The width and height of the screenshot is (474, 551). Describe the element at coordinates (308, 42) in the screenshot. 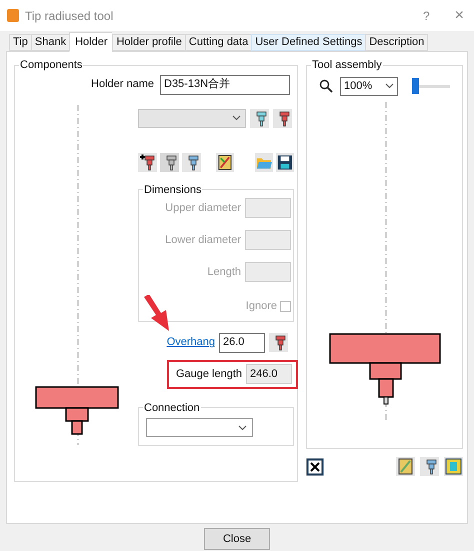

I see `tab: User Defined Settings` at that location.